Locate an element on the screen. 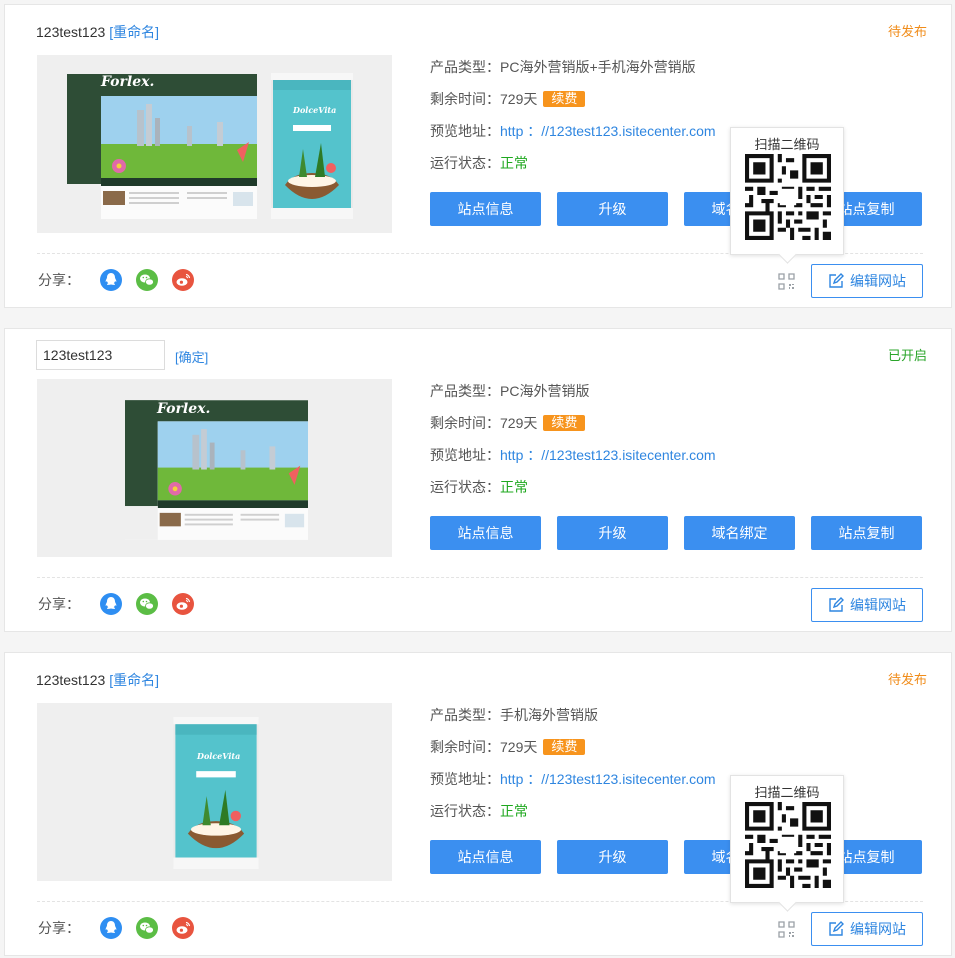 Image resolution: width=955 pixels, height=958 pixels. product-type-value: PC海外营销版+手机海外营销版 is located at coordinates (598, 67).